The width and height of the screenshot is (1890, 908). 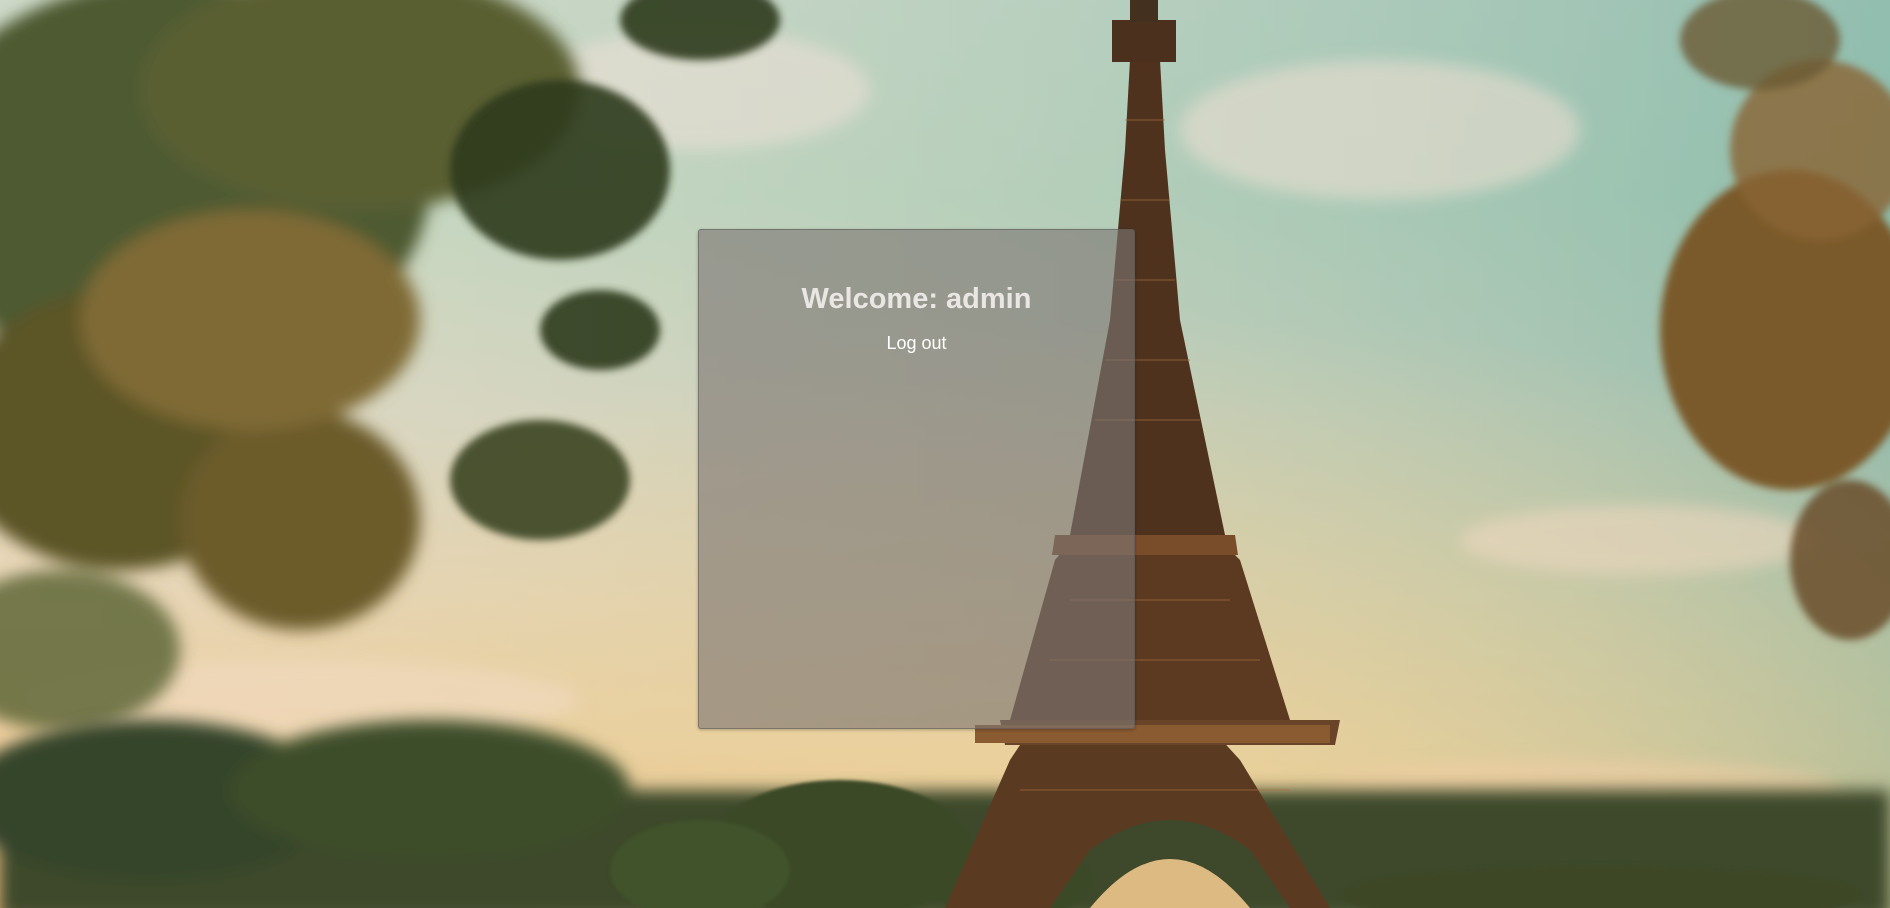 What do you see at coordinates (916, 343) in the screenshot?
I see `logout-link: Log out` at bounding box center [916, 343].